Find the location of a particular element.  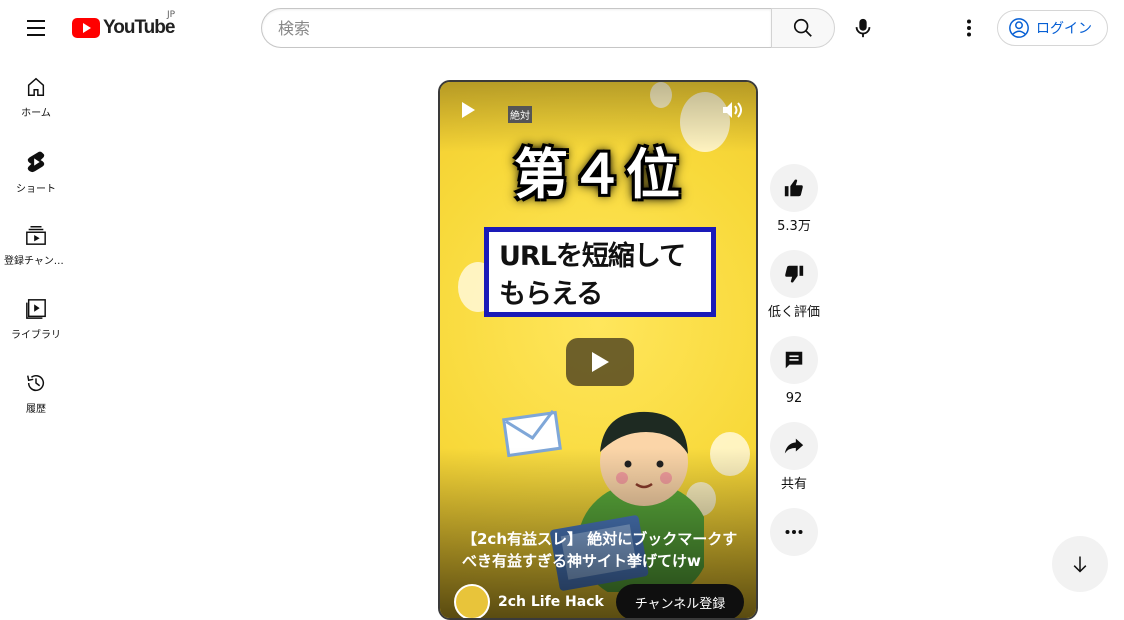

next-short-button is located at coordinates (1080, 564).